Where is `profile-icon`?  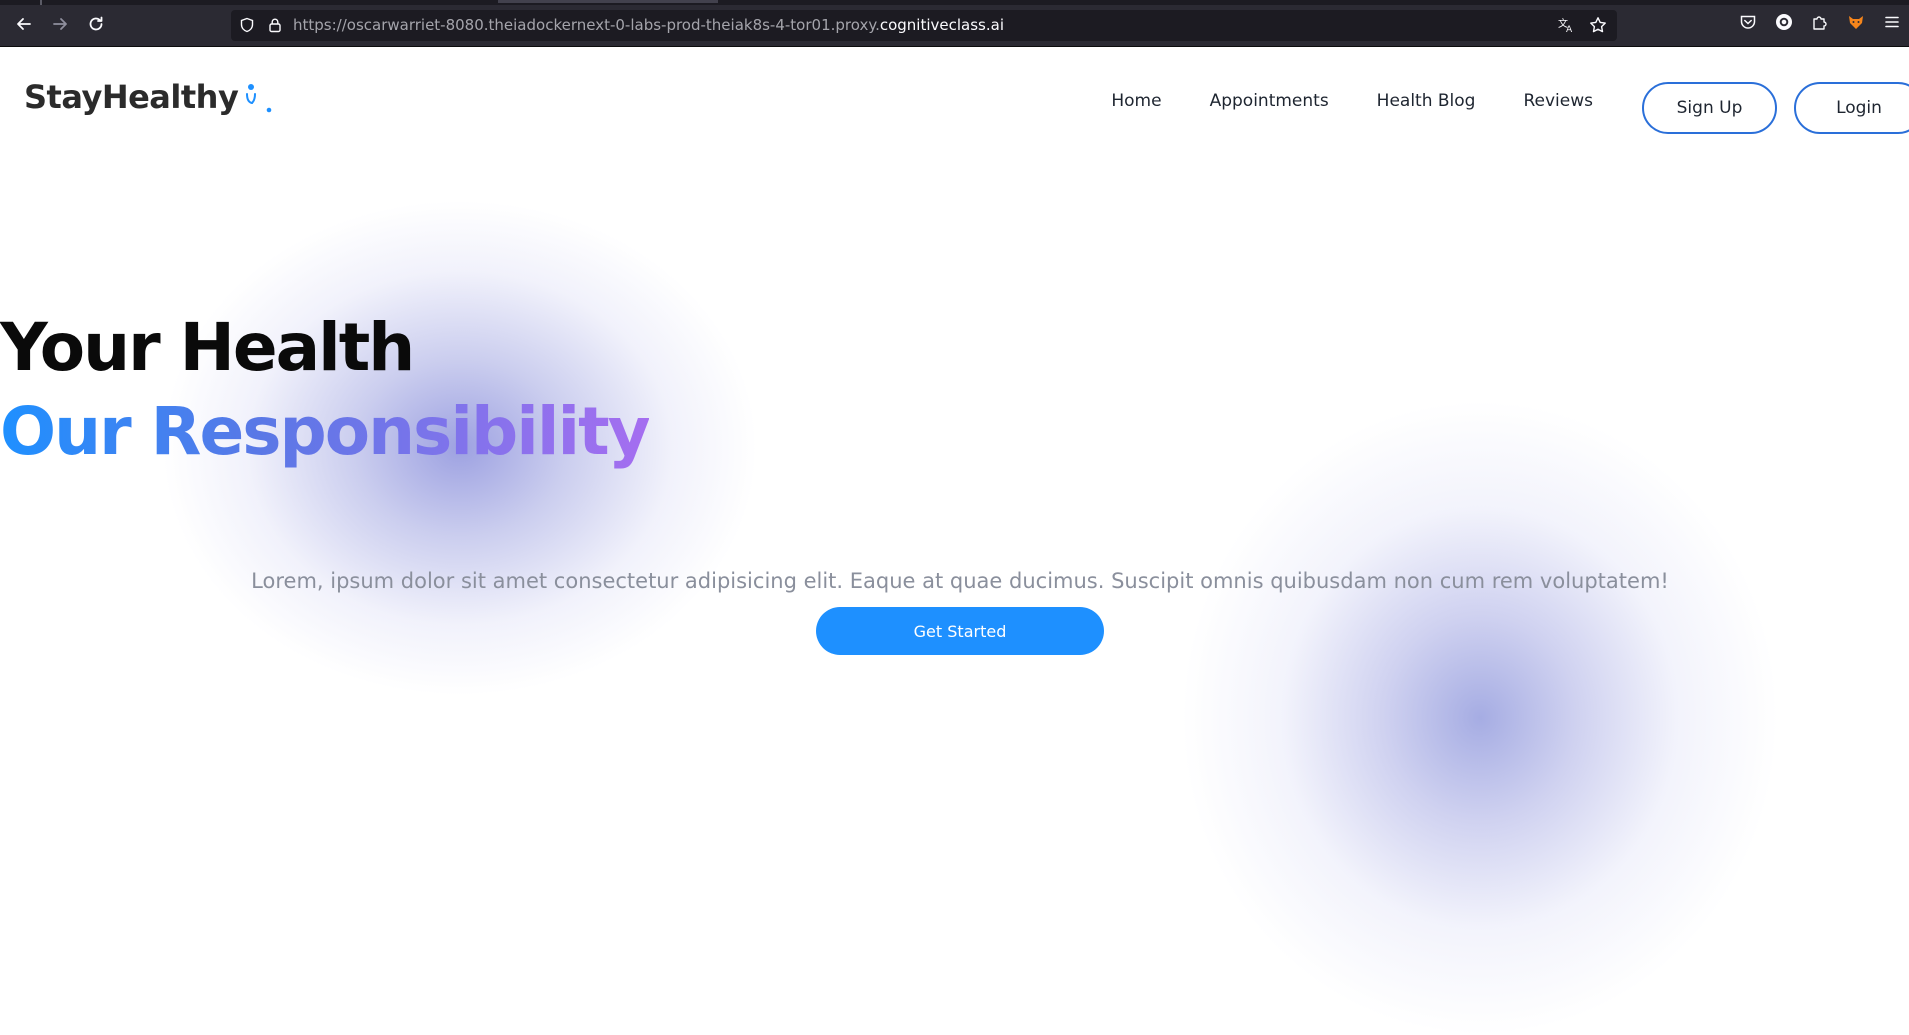
profile-icon is located at coordinates (1784, 22).